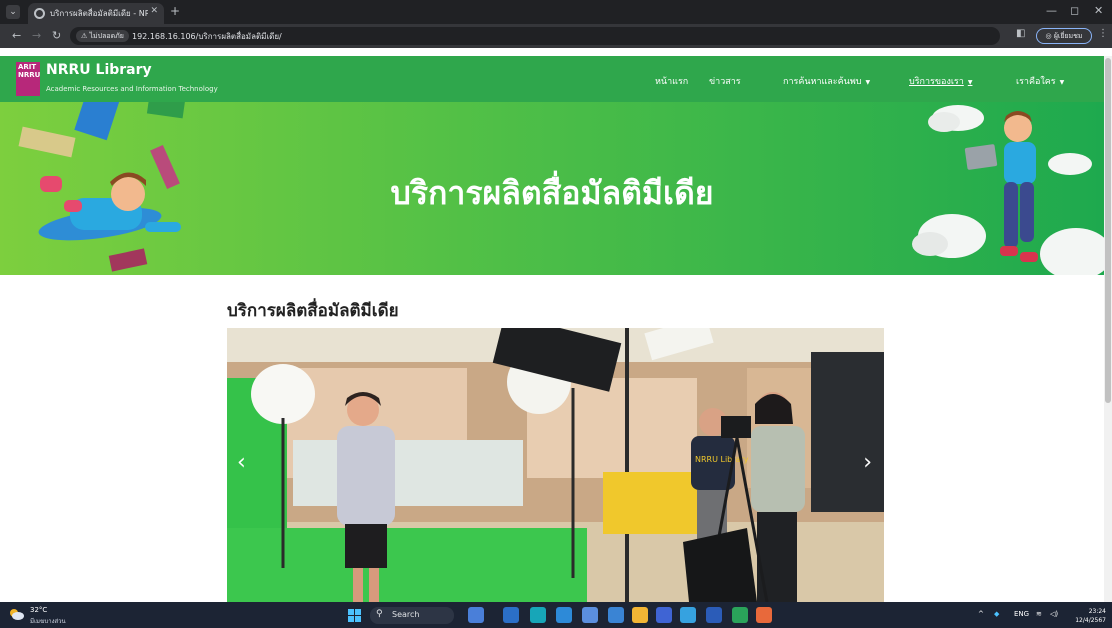  I want to click on line-app-icon, so click(740, 615).